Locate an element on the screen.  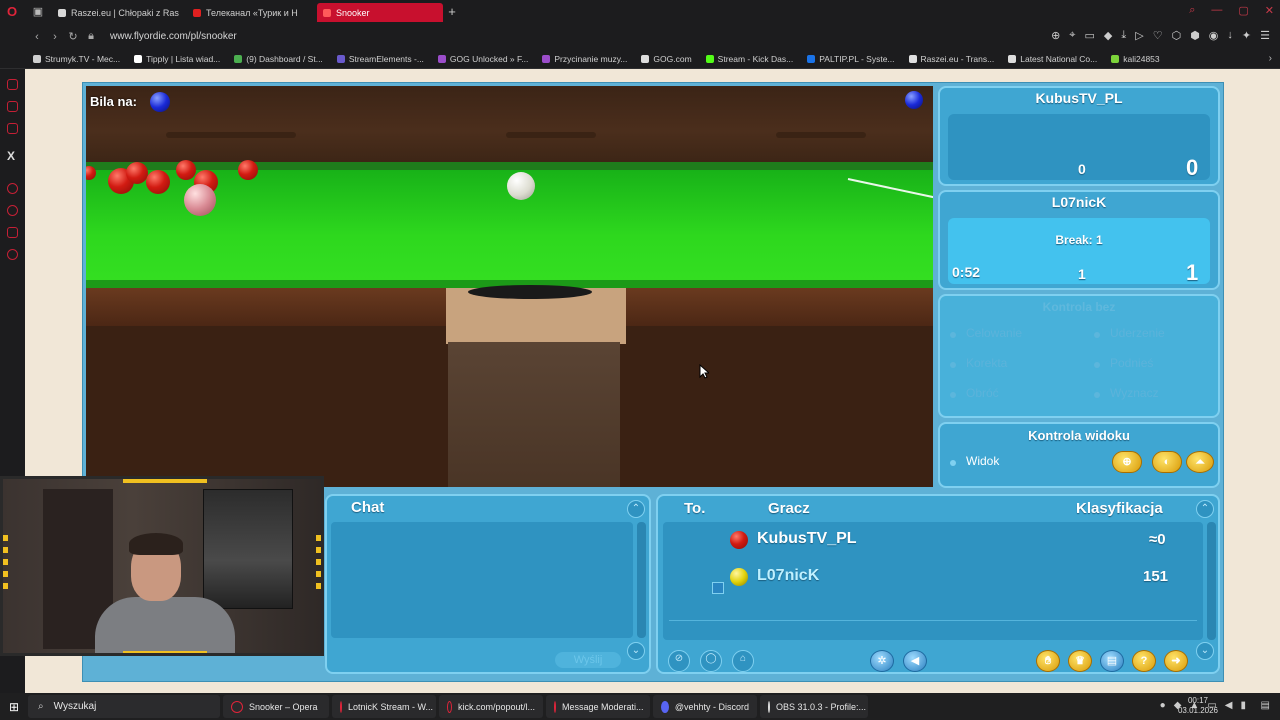
radio-korekta is located at coordinates (953, 365).